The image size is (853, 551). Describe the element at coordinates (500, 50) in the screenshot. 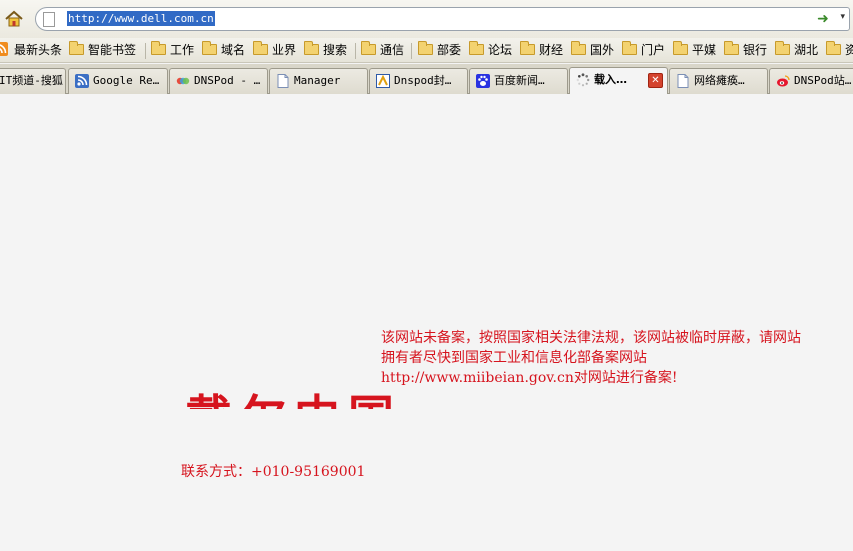

I see `bookmark-label: 论坛` at that location.